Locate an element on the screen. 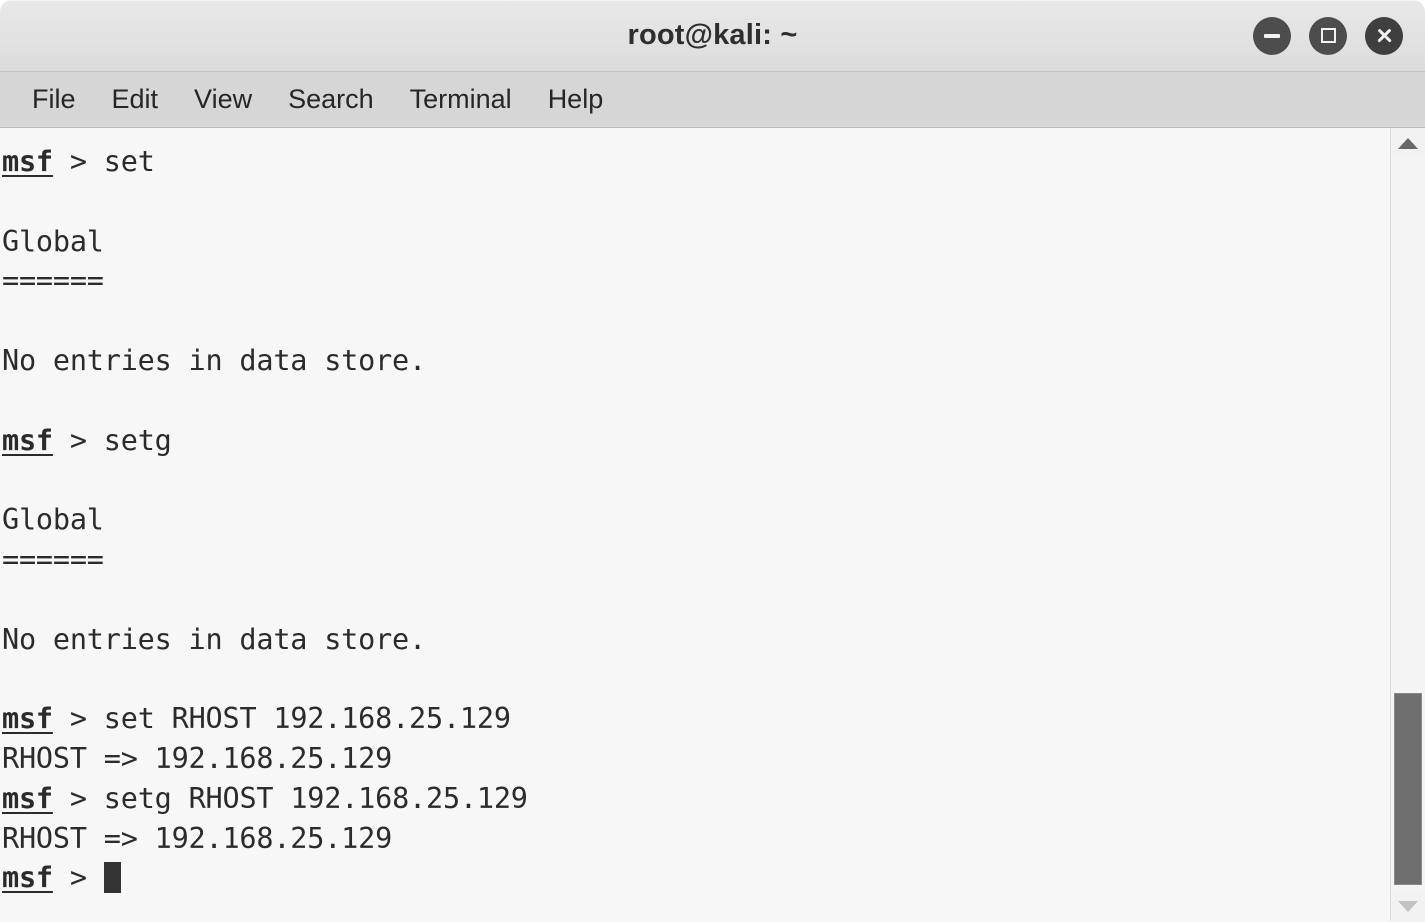 The width and height of the screenshot is (1425, 922). close-icon is located at coordinates (1384, 35).